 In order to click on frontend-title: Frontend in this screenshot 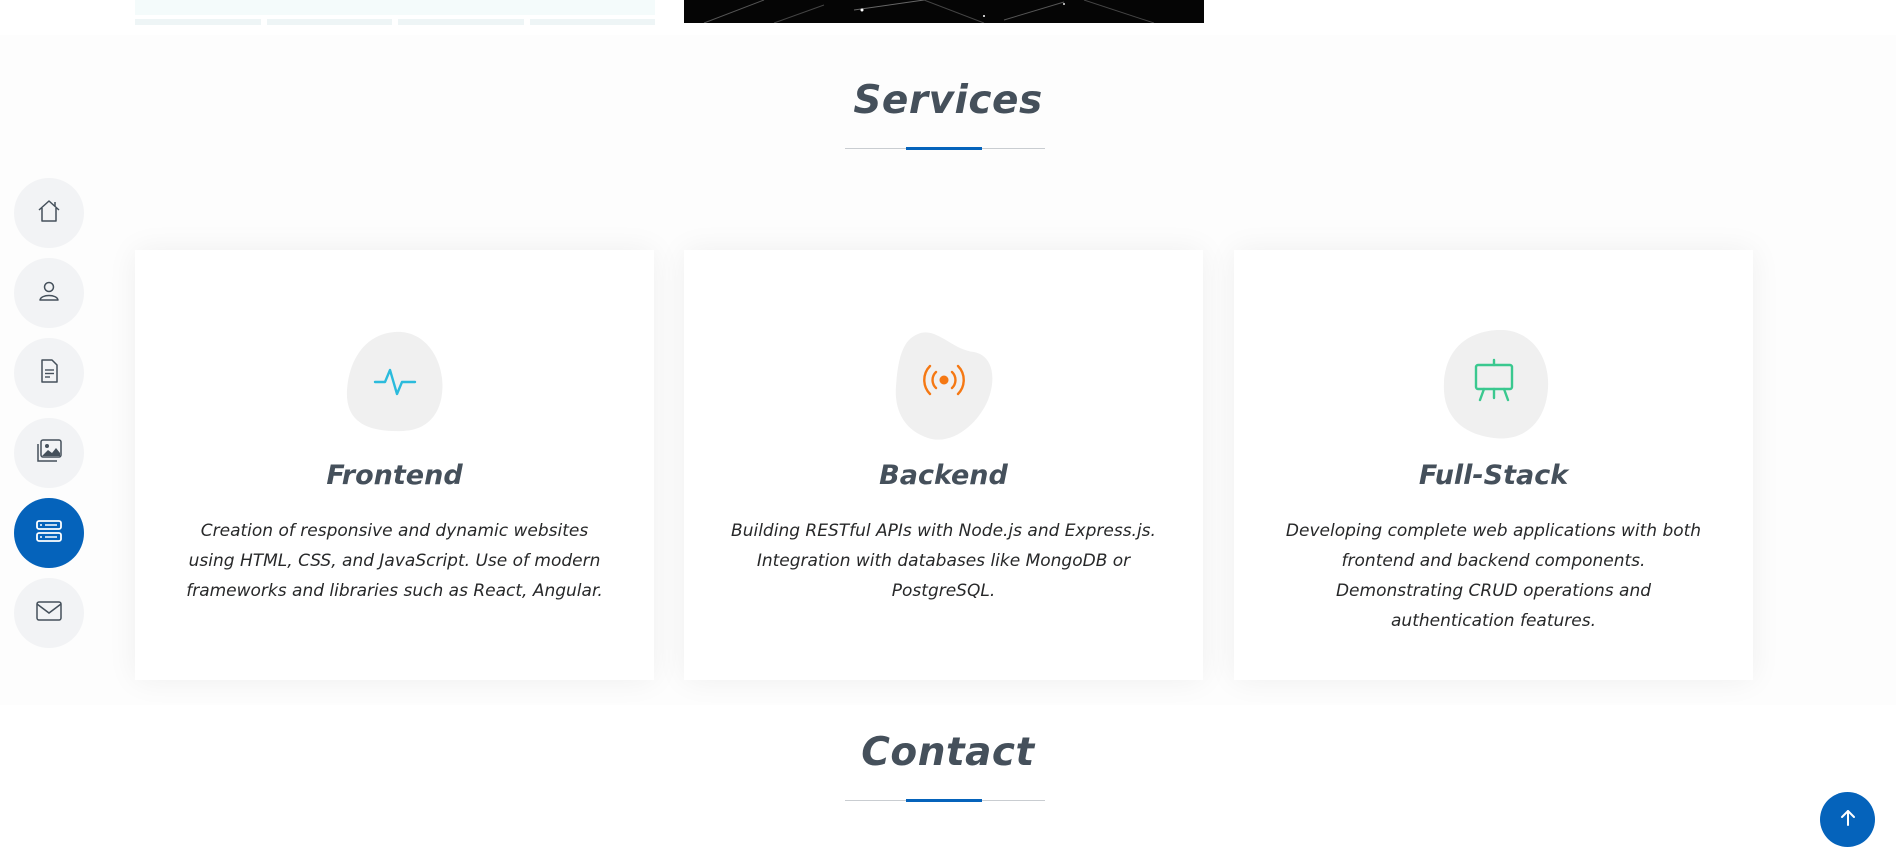, I will do `click(394, 475)`.